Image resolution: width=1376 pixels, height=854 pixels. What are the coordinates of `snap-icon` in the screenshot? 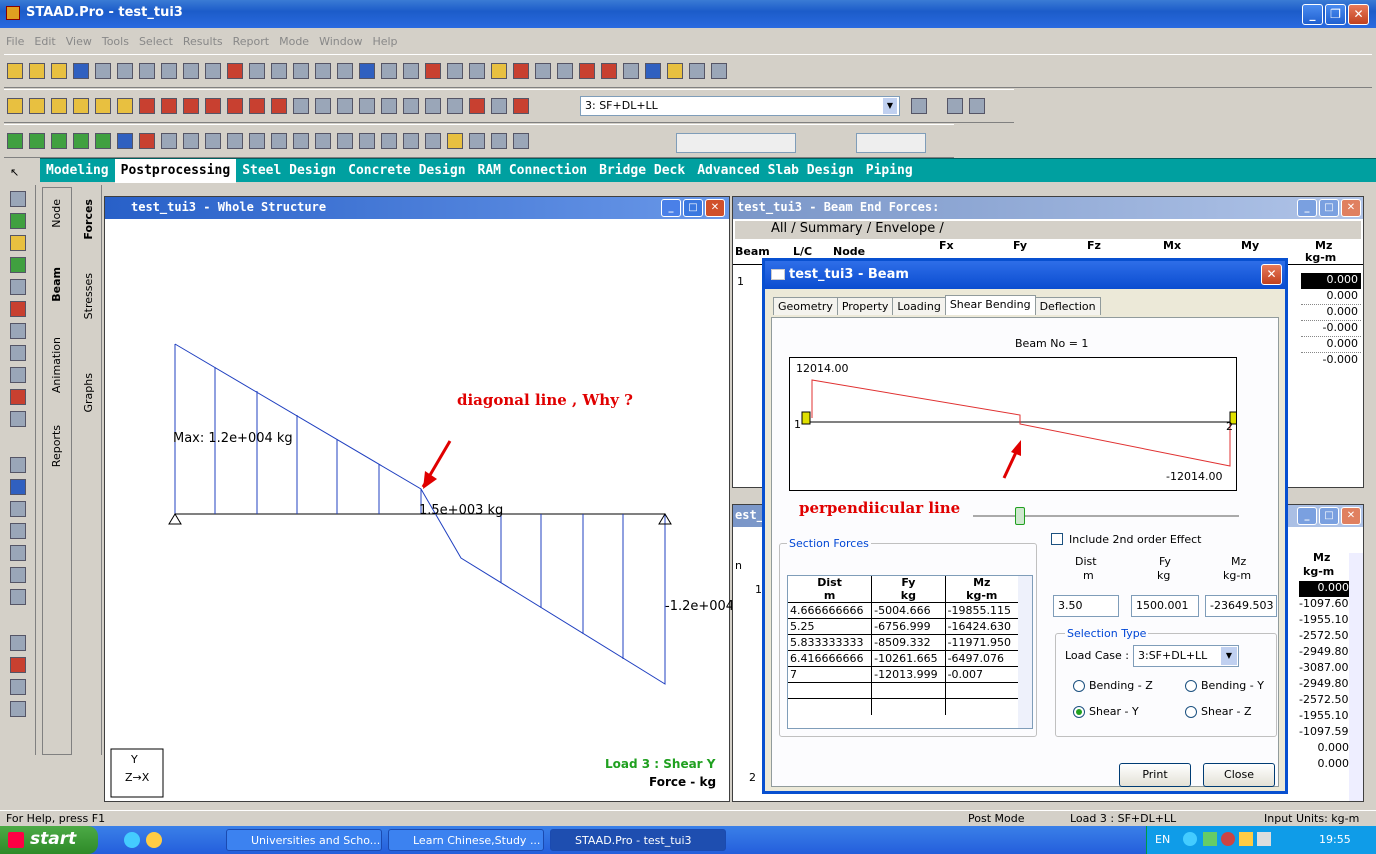 It's located at (565, 71).